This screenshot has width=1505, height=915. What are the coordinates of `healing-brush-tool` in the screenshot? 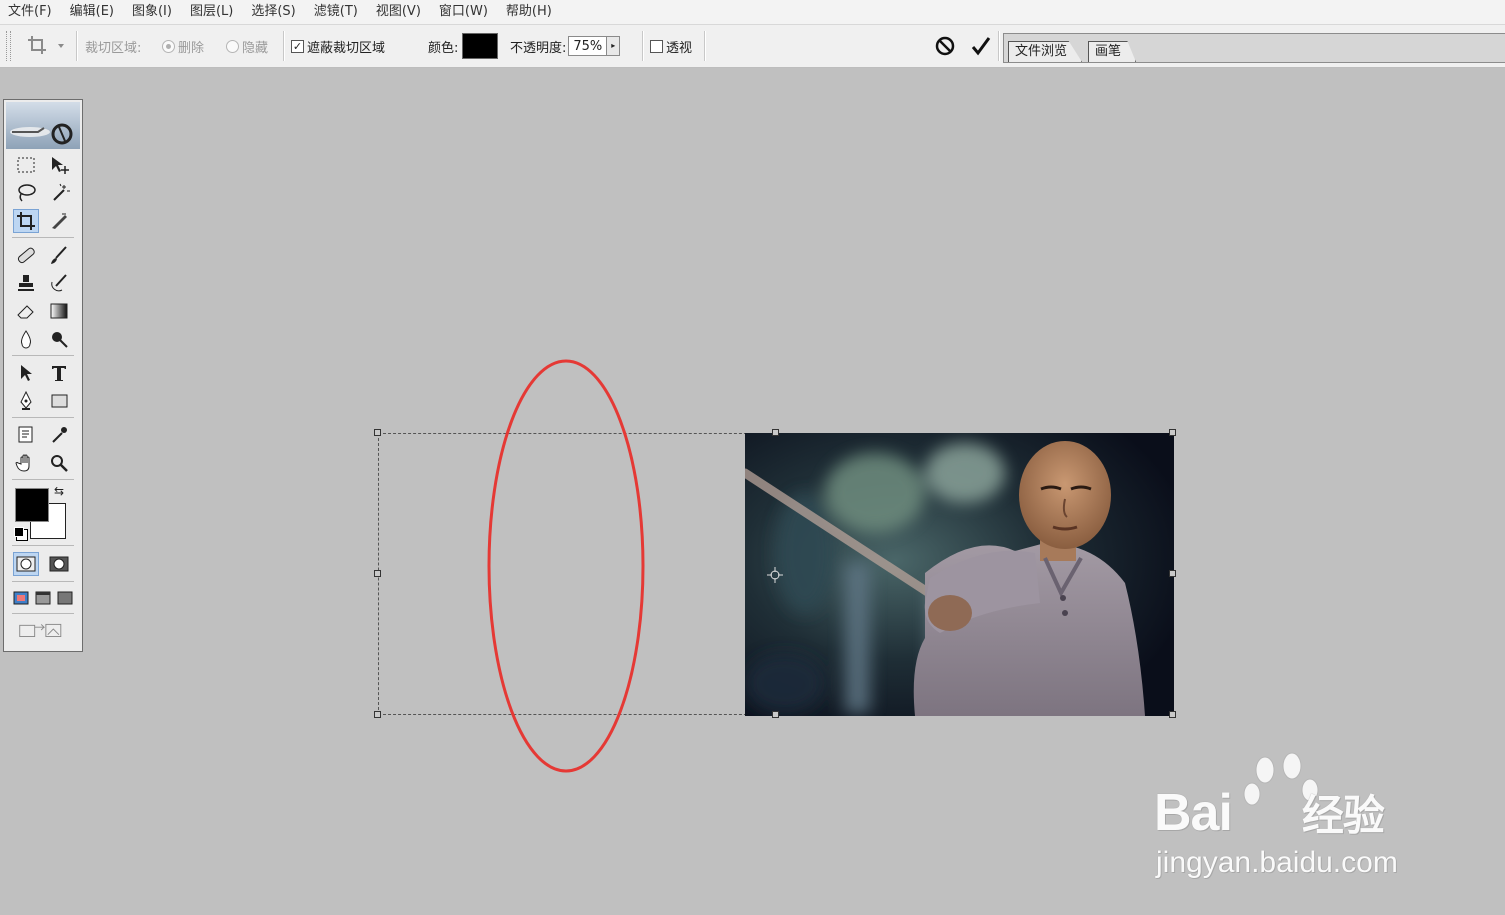 It's located at (26, 255).